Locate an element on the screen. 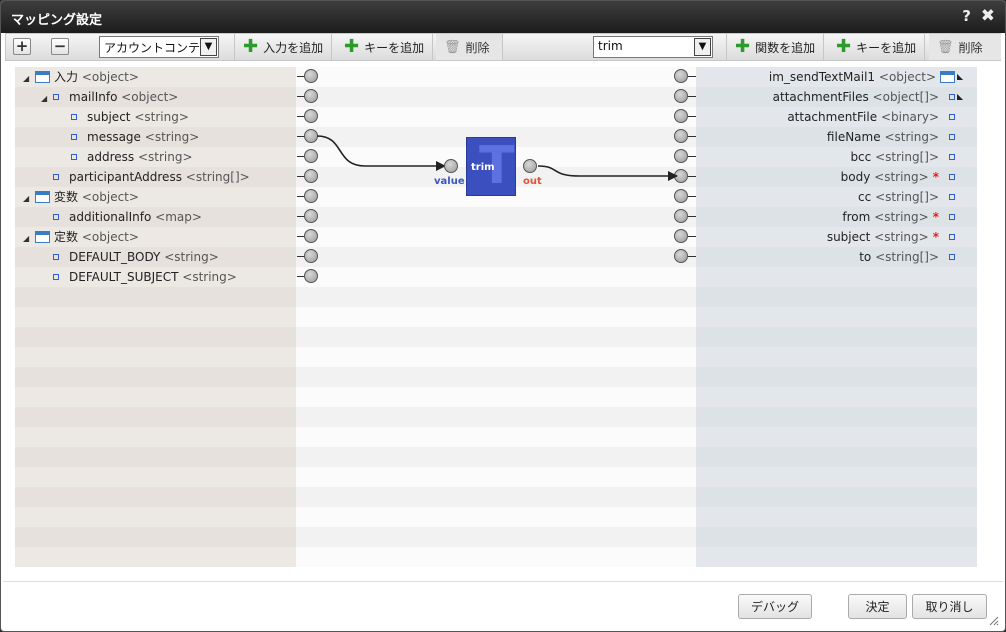 The image size is (1006, 632). add-input-button: ✚ 入力を追加 is located at coordinates (283, 47).